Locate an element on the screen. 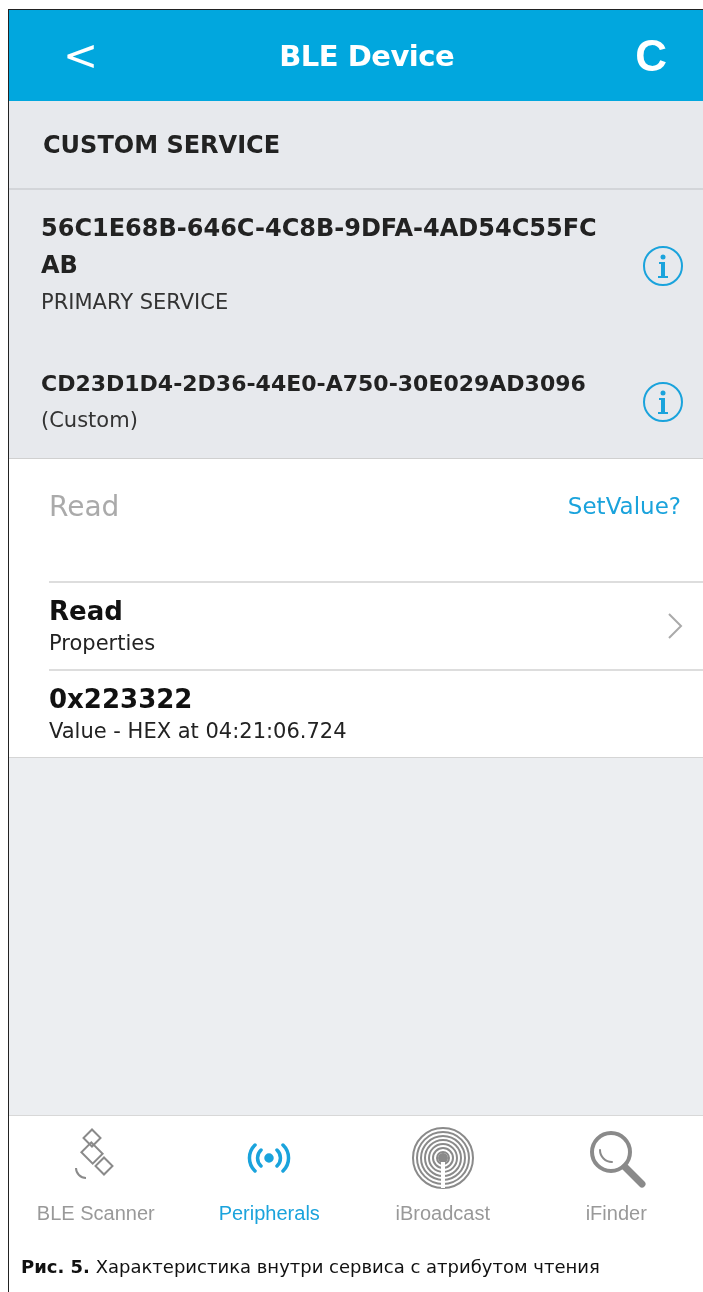 Image resolution: width=703 pixels, height=1292 pixels. section-title: CUSTOM SERVICE is located at coordinates (356, 145).